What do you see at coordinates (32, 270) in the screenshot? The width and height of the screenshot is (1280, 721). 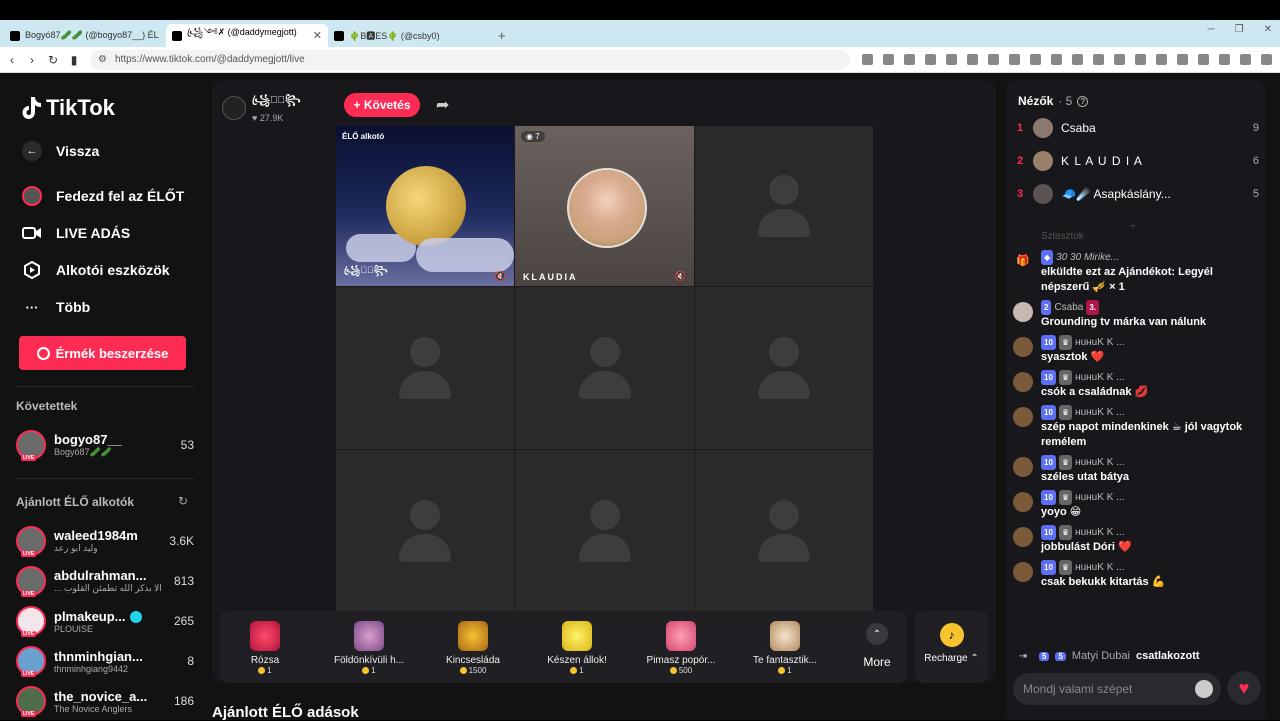 I see `creator-tools-icon` at bounding box center [32, 270].